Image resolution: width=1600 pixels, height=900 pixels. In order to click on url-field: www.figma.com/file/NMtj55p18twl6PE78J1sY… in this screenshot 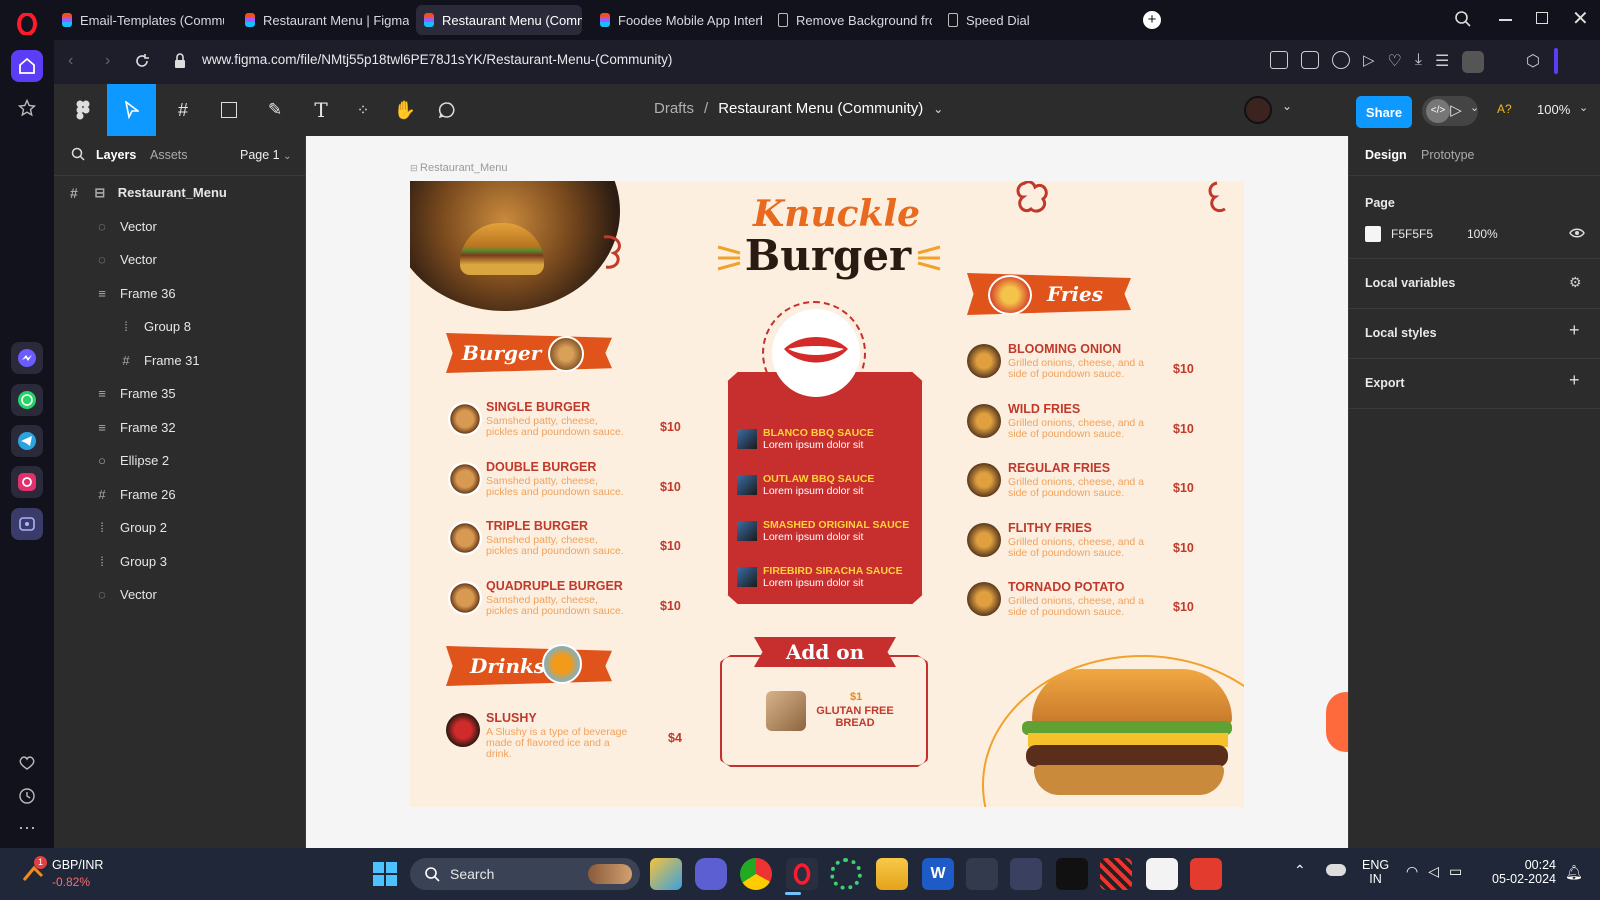, I will do `click(437, 59)`.